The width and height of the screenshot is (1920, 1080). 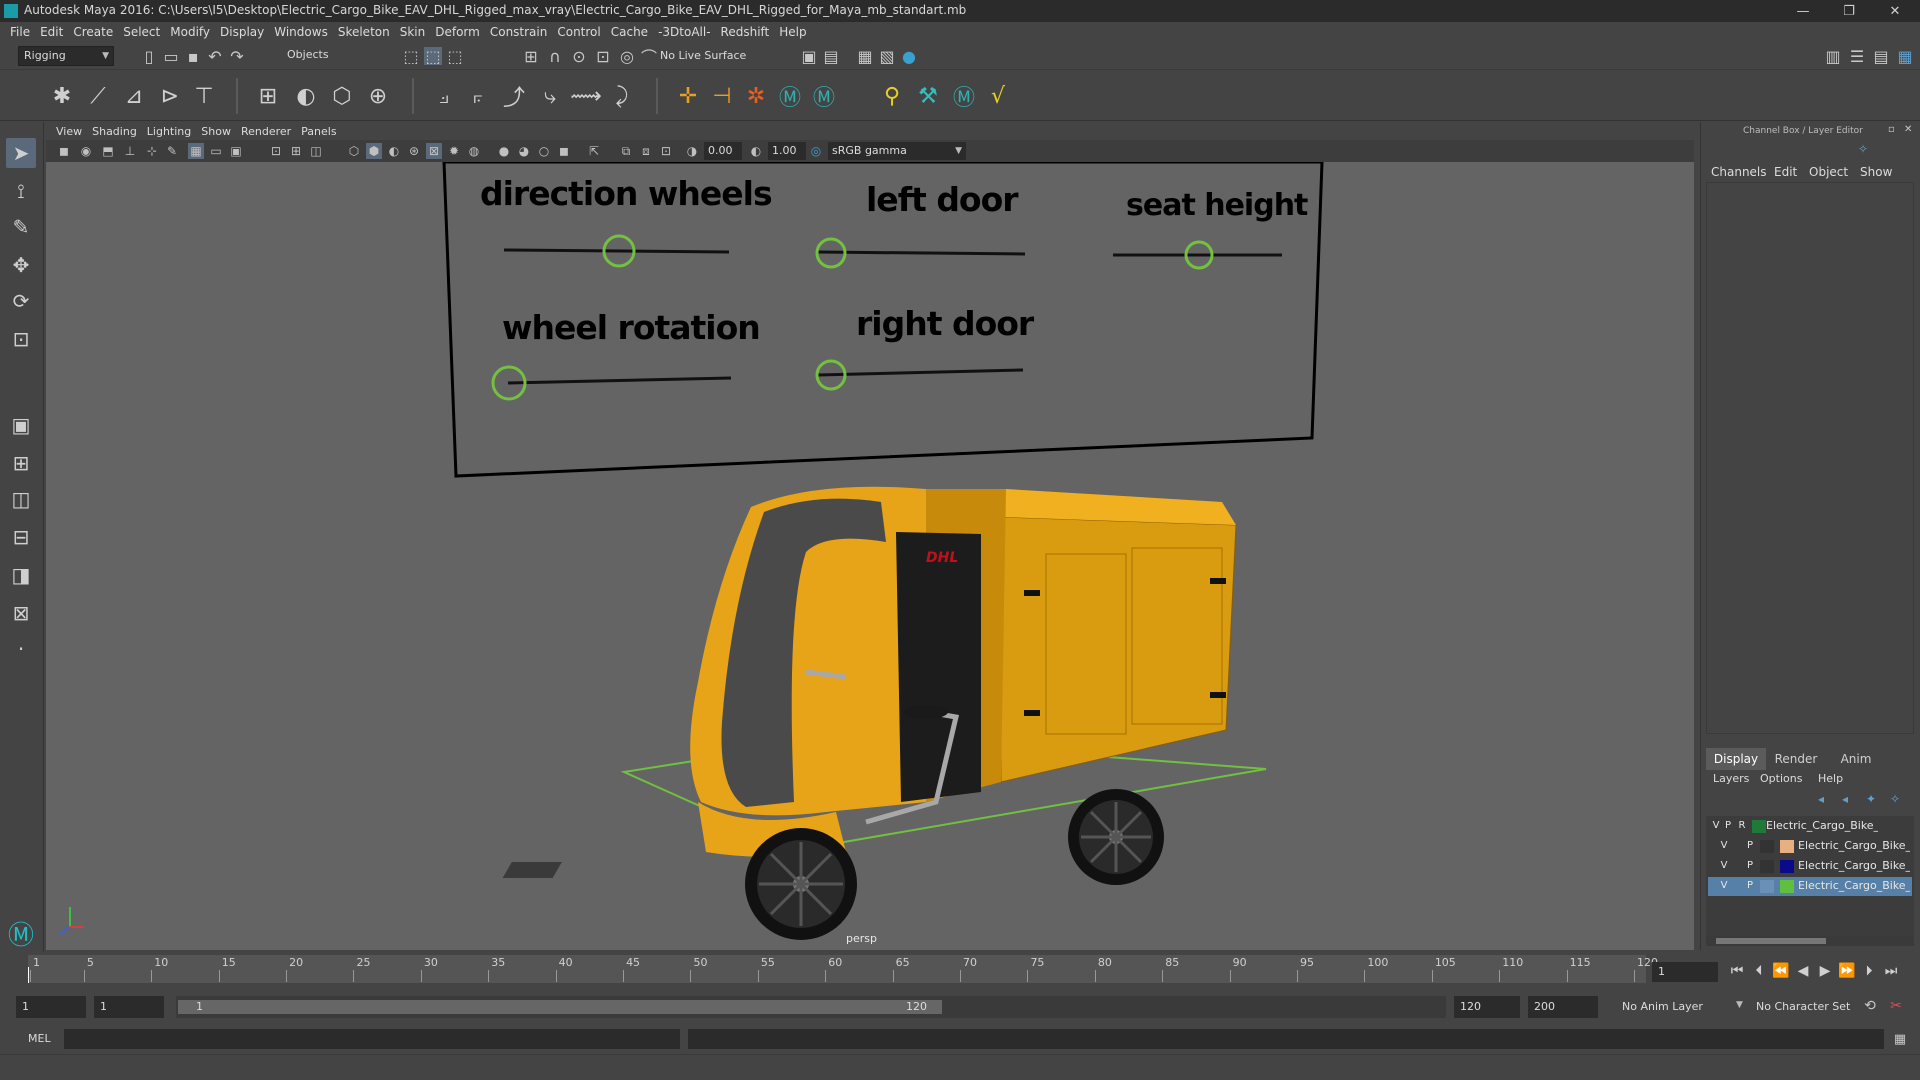 What do you see at coordinates (51, 1007) in the screenshot?
I see `anim-start-field: 1` at bounding box center [51, 1007].